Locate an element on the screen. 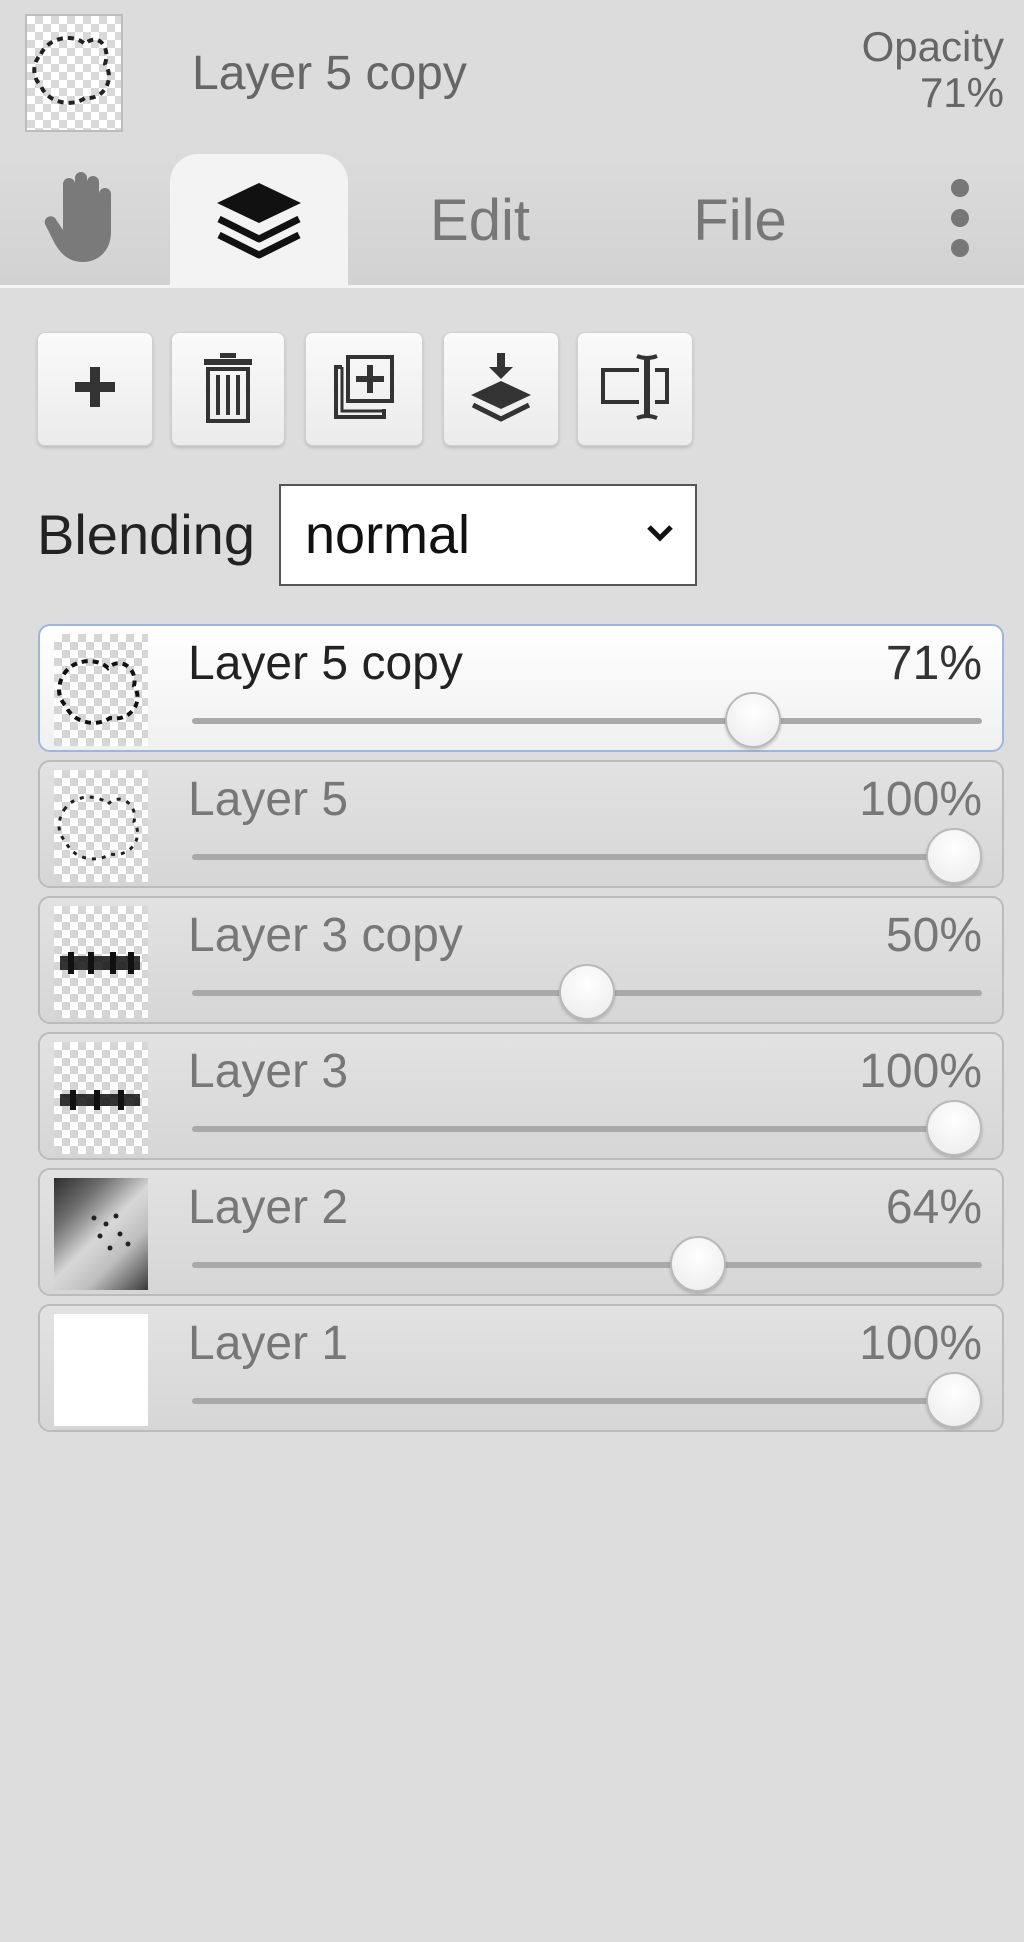 This screenshot has height=1942, width=1024. tab-layers is located at coordinates (259, 223).